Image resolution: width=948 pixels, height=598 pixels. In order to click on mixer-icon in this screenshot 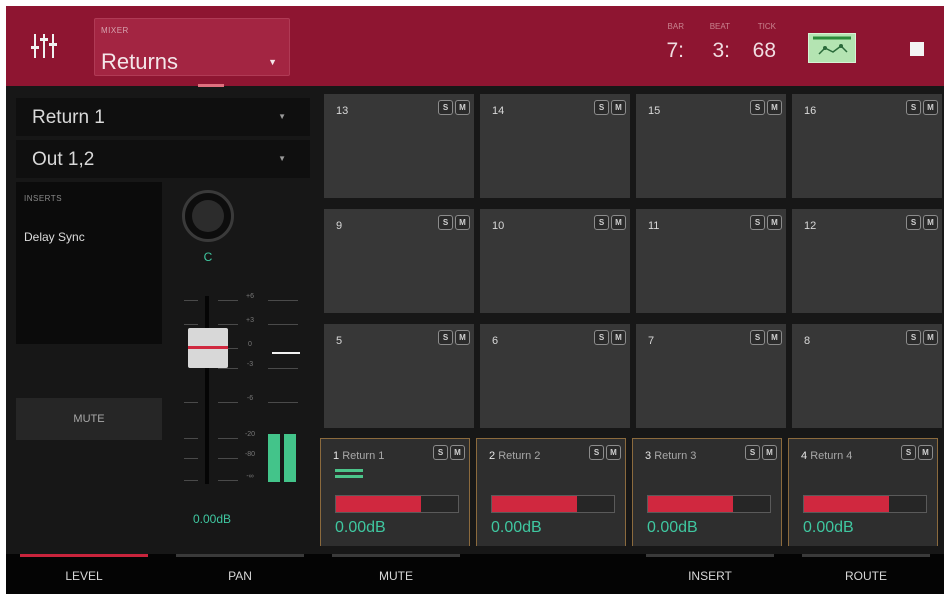, I will do `click(44, 46)`.